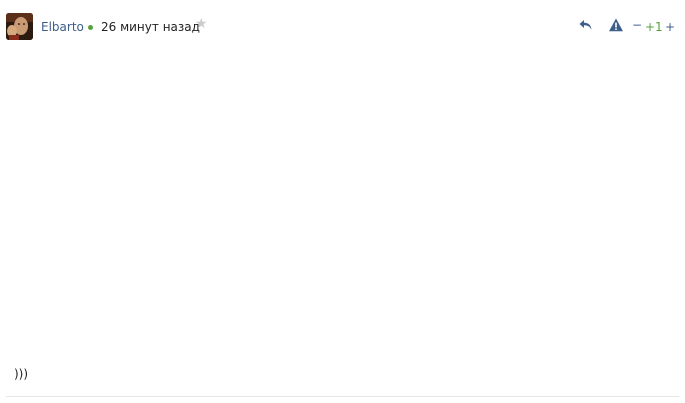  Describe the element at coordinates (90, 27) in the screenshot. I see `online-dot-icon` at that location.